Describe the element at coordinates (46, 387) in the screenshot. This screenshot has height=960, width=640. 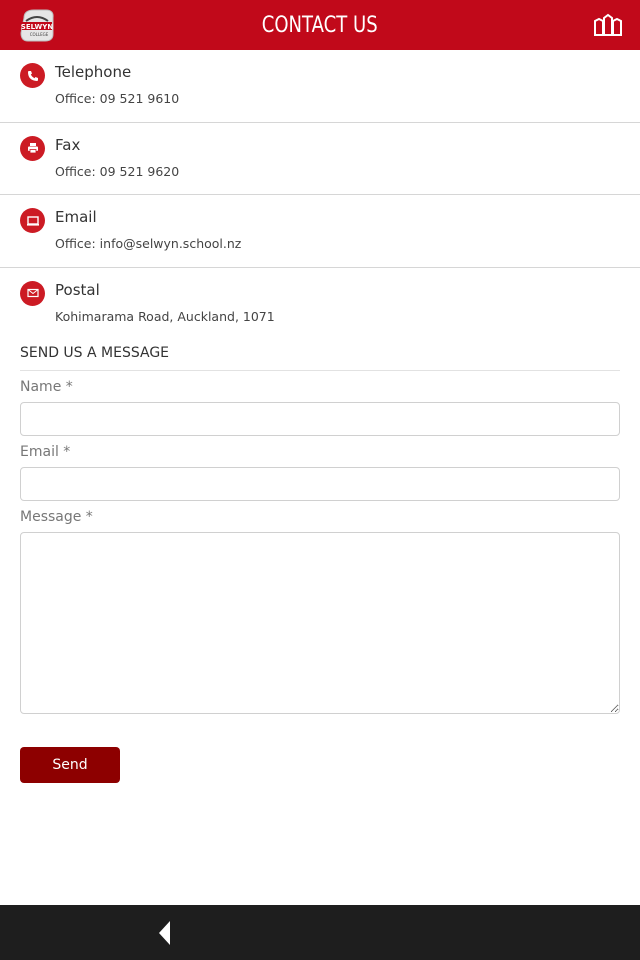
I see `name-label: Name *` at that location.